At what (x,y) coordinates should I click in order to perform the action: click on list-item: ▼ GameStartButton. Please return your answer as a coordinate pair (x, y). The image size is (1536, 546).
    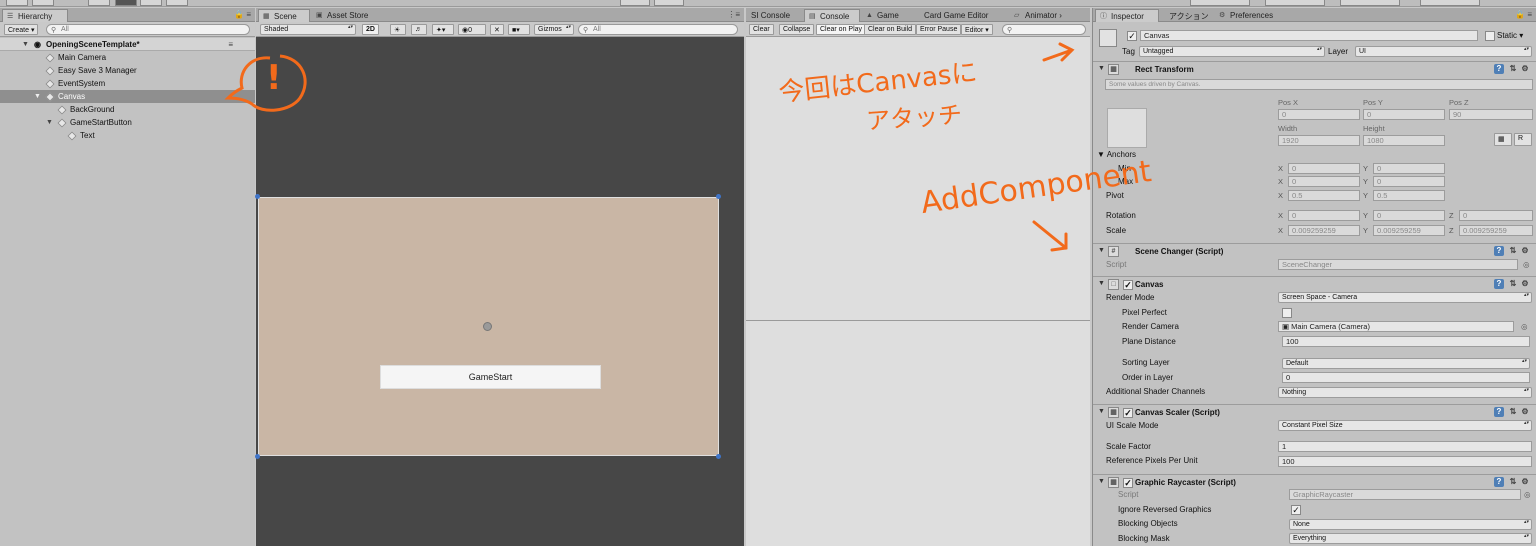
    Looking at the image, I should click on (127, 122).